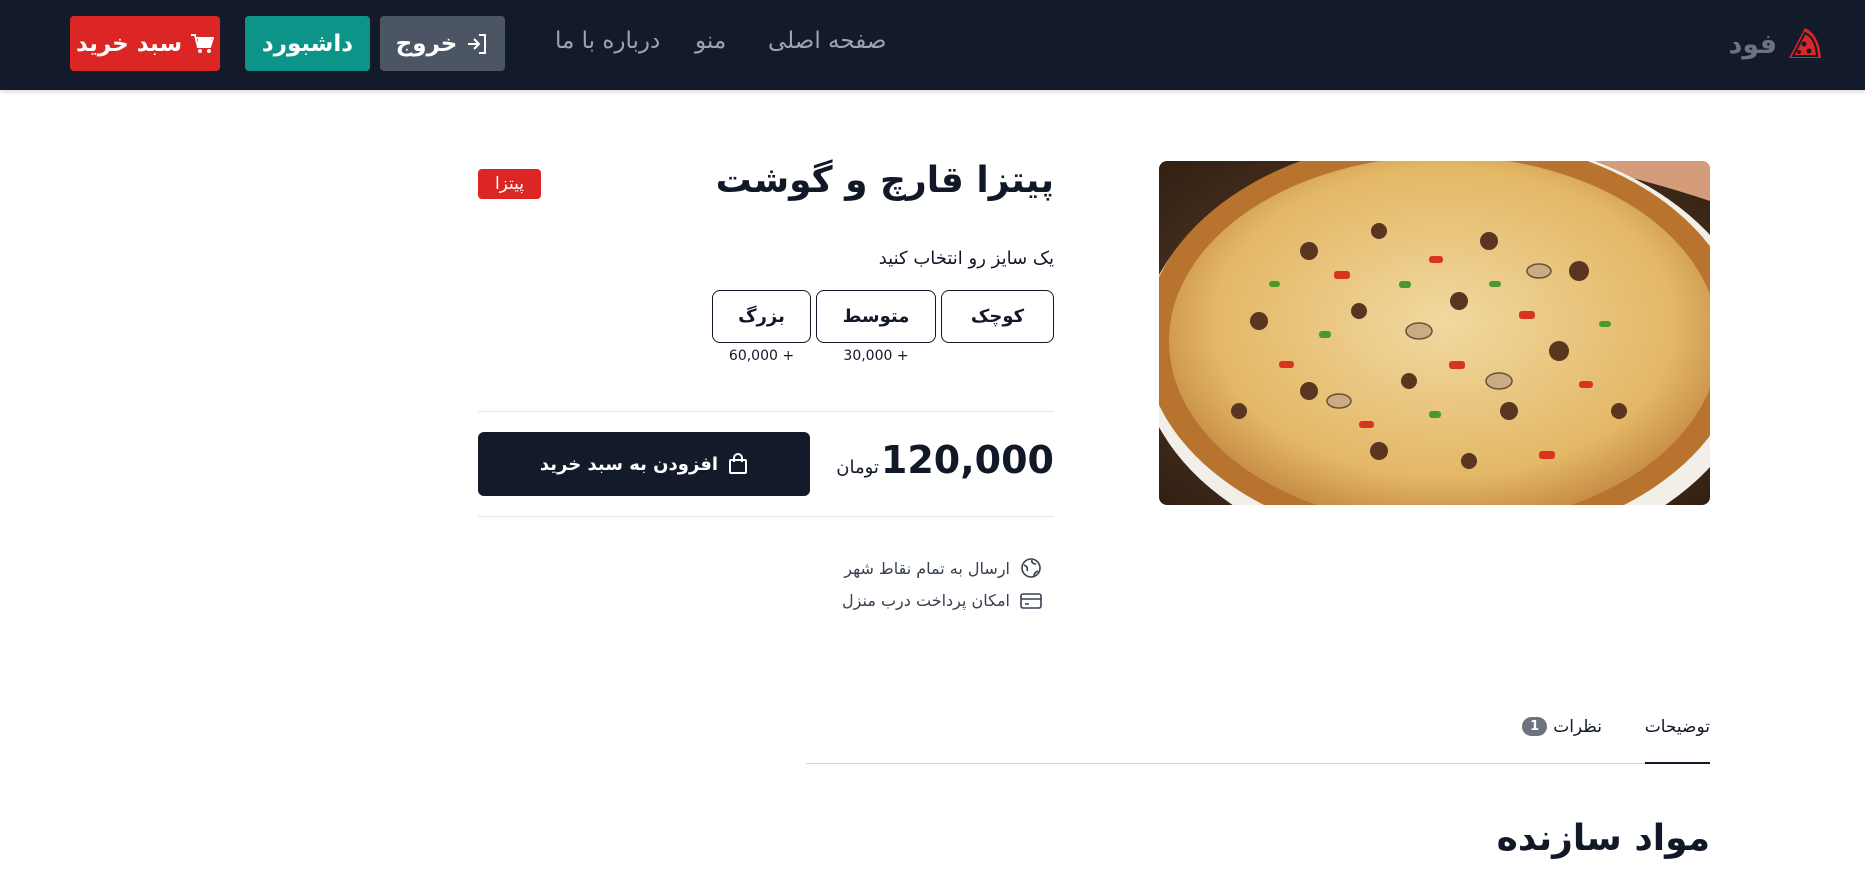 Image resolution: width=1865 pixels, height=885 pixels. Describe the element at coordinates (876, 356) in the screenshot. I see `size-medium-extra: + 30,000` at that location.